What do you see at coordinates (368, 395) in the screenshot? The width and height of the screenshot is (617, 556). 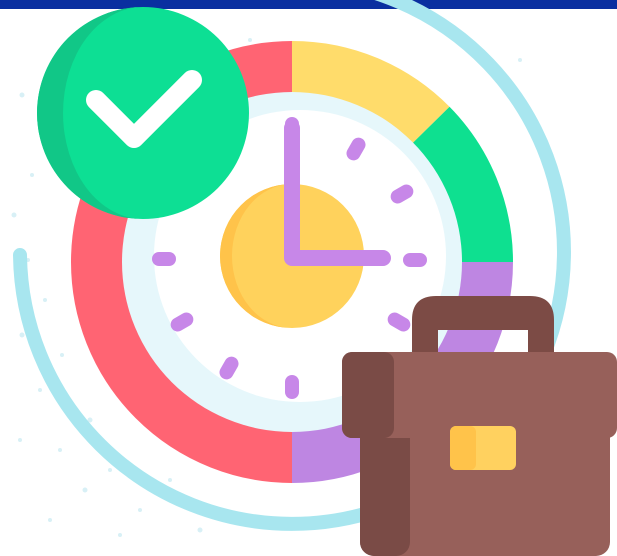 I see `briefcase-lid-shade` at bounding box center [368, 395].